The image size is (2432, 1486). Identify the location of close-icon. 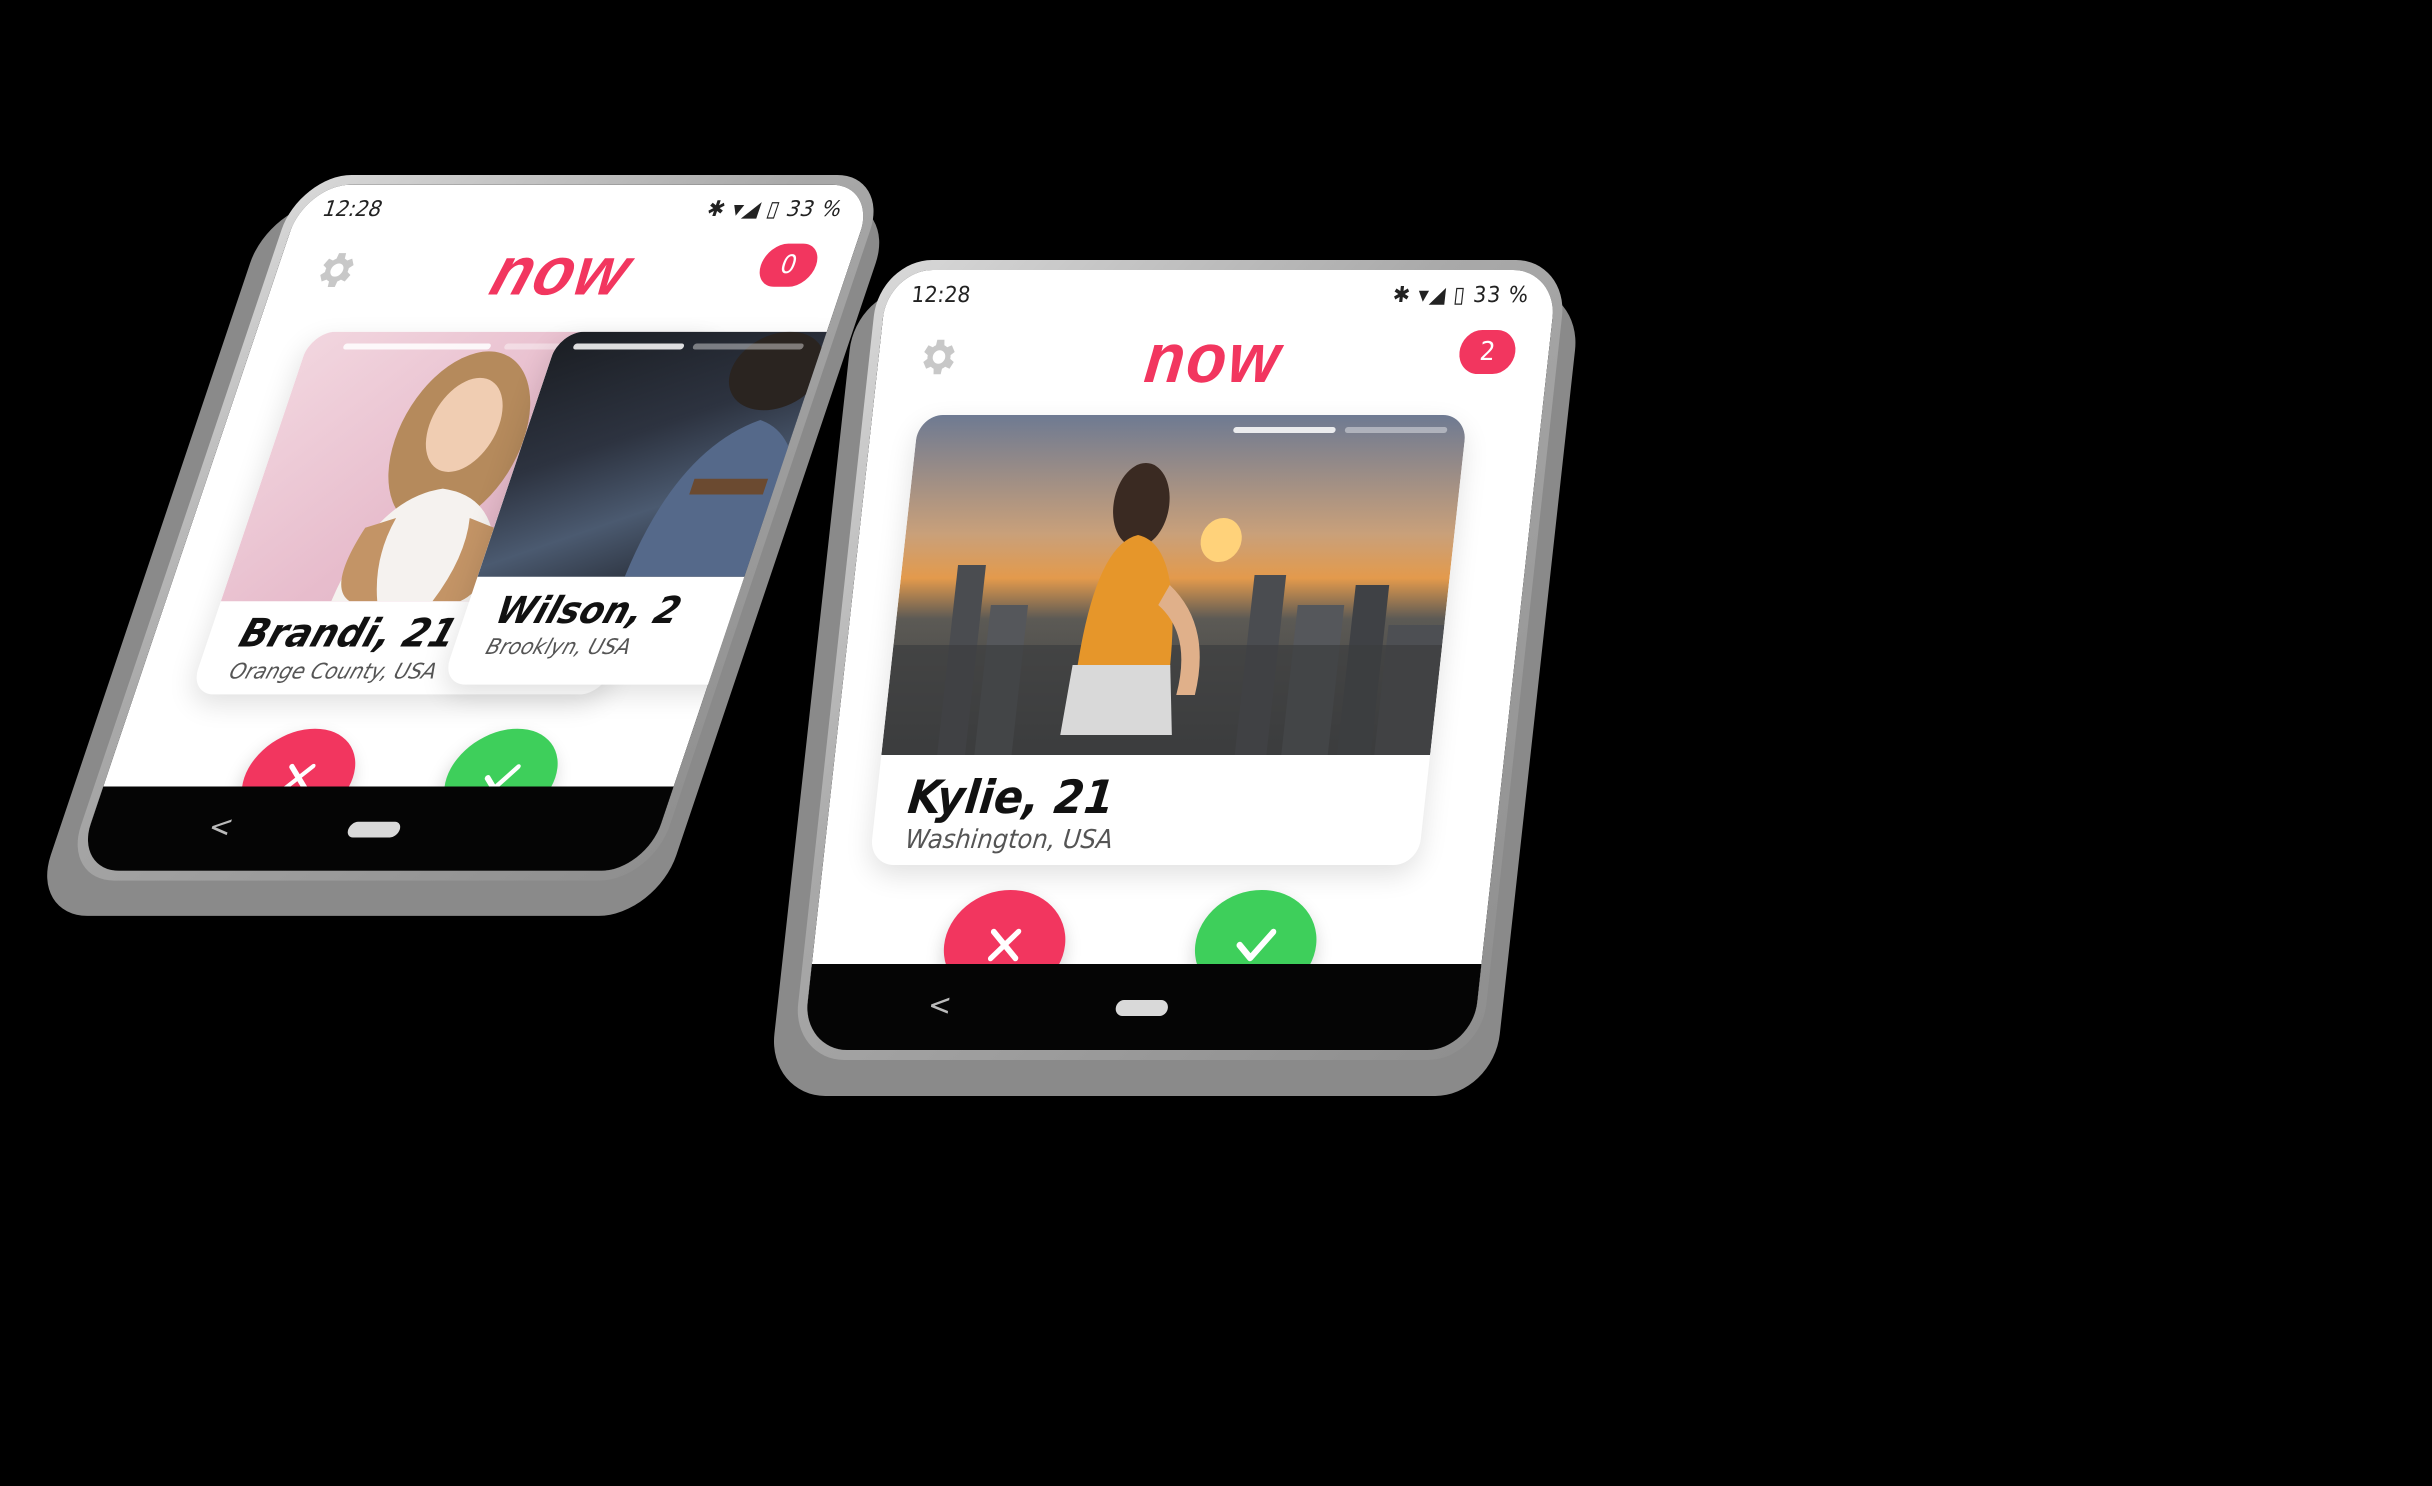
(1004, 945).